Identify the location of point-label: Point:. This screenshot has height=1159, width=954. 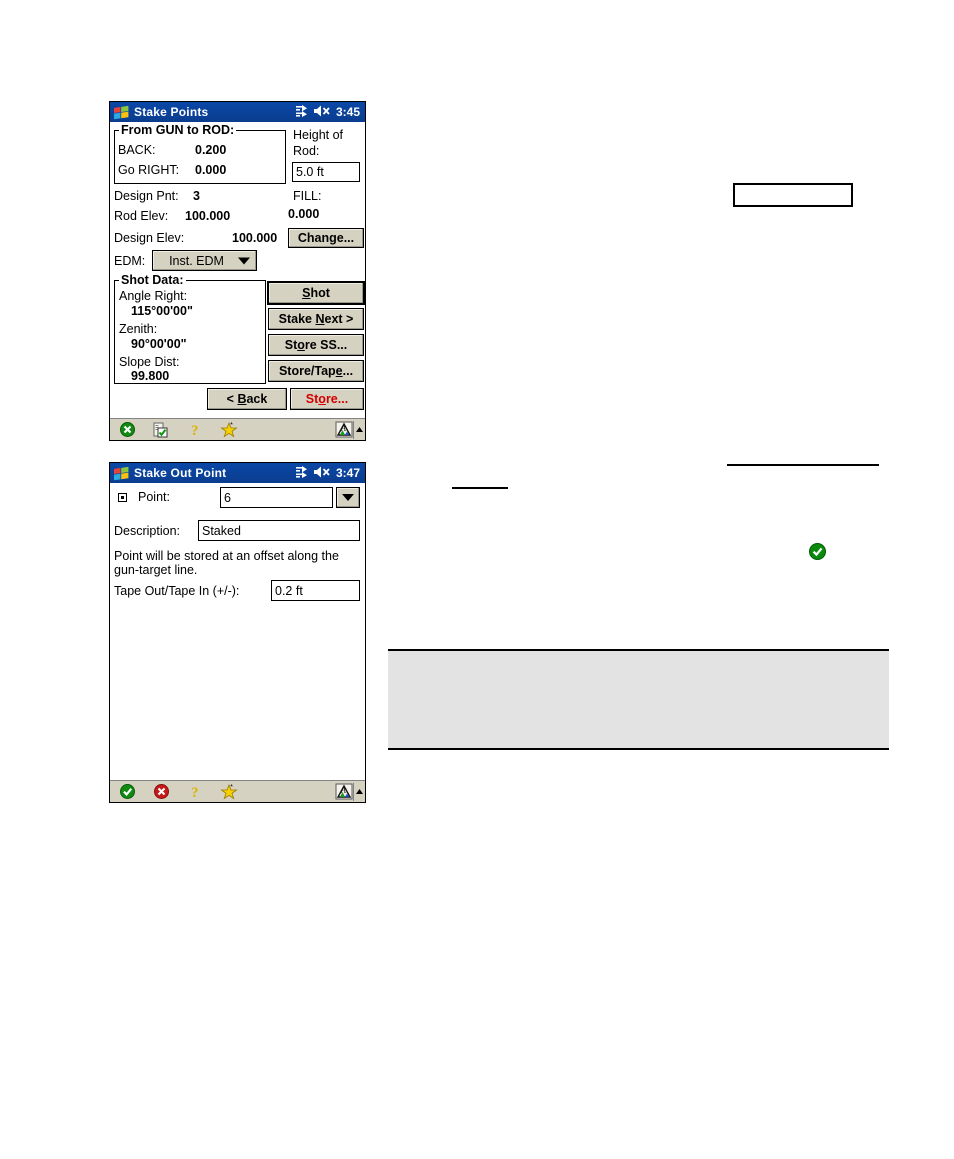
(154, 497).